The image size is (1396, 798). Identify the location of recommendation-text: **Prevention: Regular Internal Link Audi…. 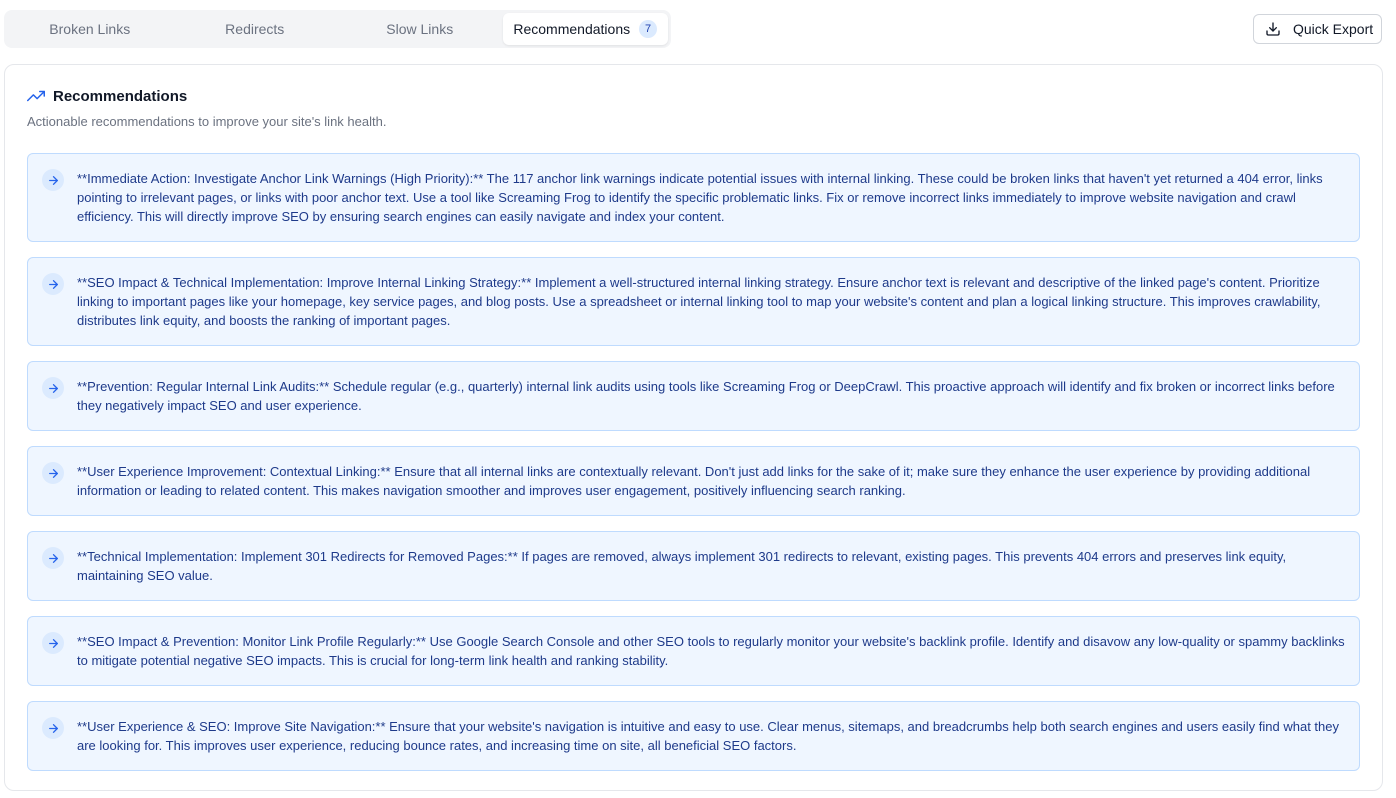
(706, 396).